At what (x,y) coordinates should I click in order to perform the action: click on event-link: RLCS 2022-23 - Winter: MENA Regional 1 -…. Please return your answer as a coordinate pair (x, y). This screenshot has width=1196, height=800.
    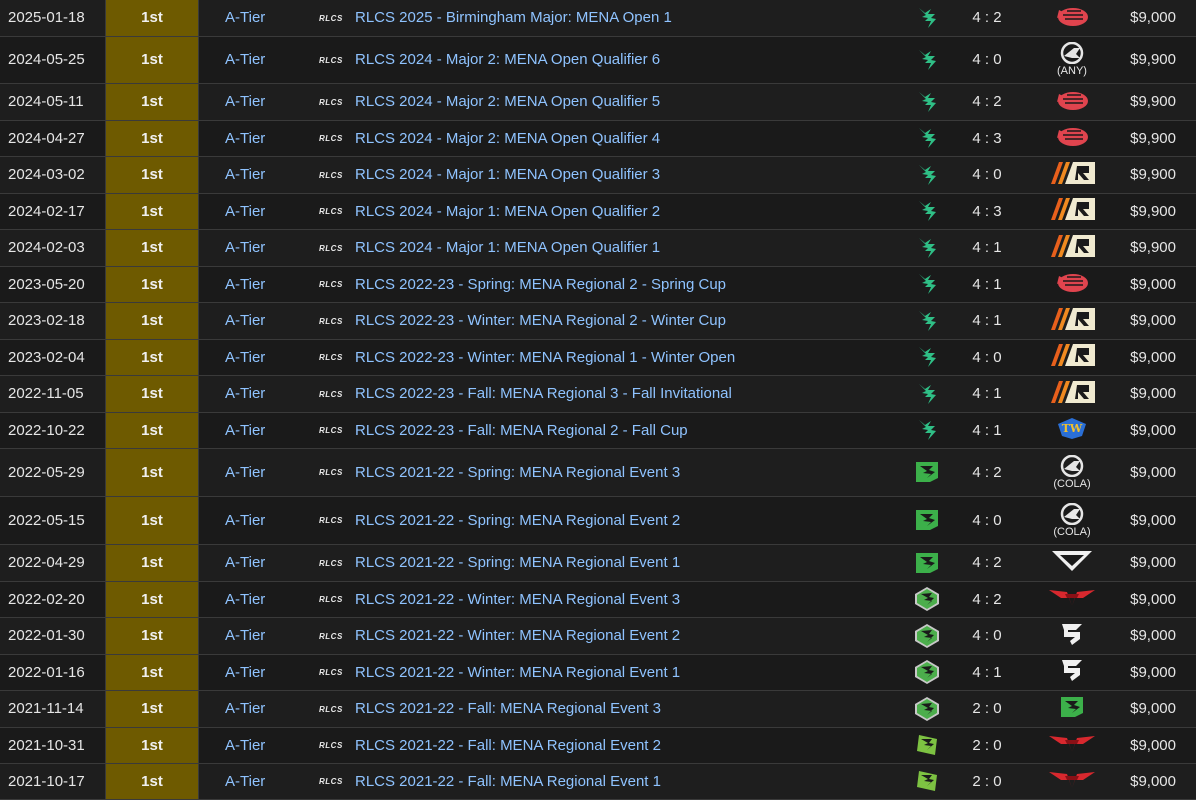
    Looking at the image, I should click on (545, 357).